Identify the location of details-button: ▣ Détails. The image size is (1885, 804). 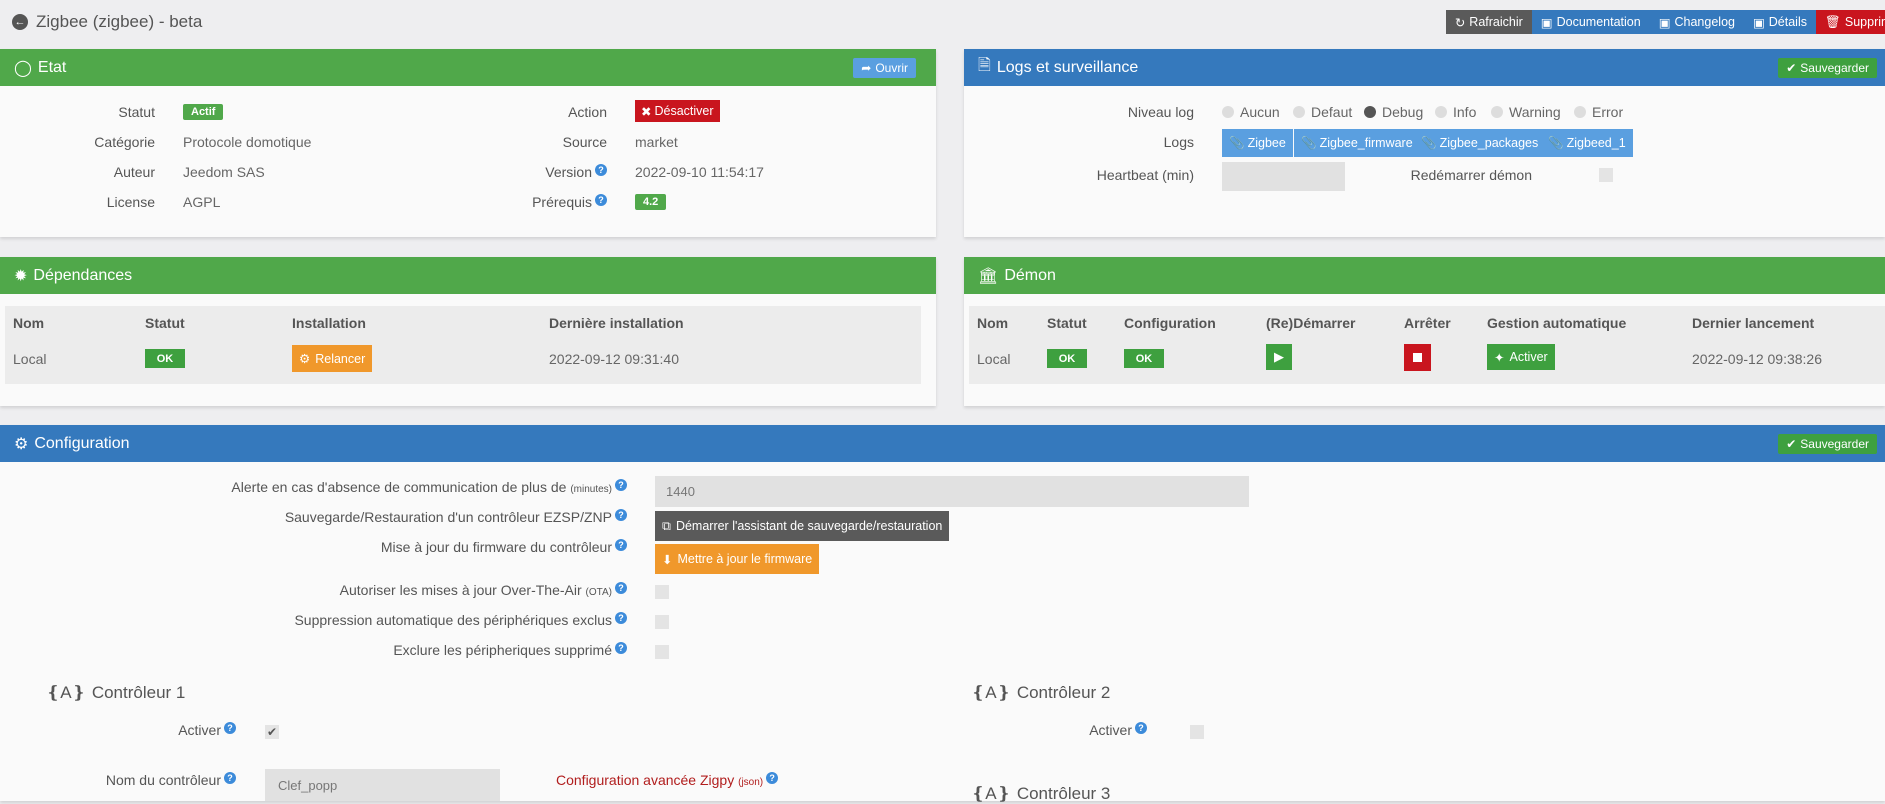
(1779, 22).